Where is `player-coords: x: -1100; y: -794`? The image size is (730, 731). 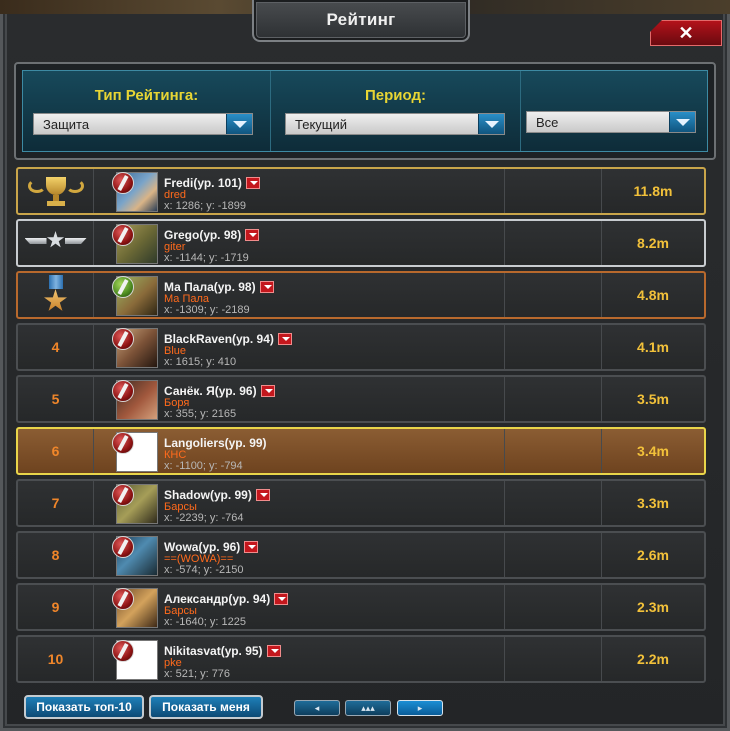 player-coords: x: -1100; y: -794 is located at coordinates (203, 466).